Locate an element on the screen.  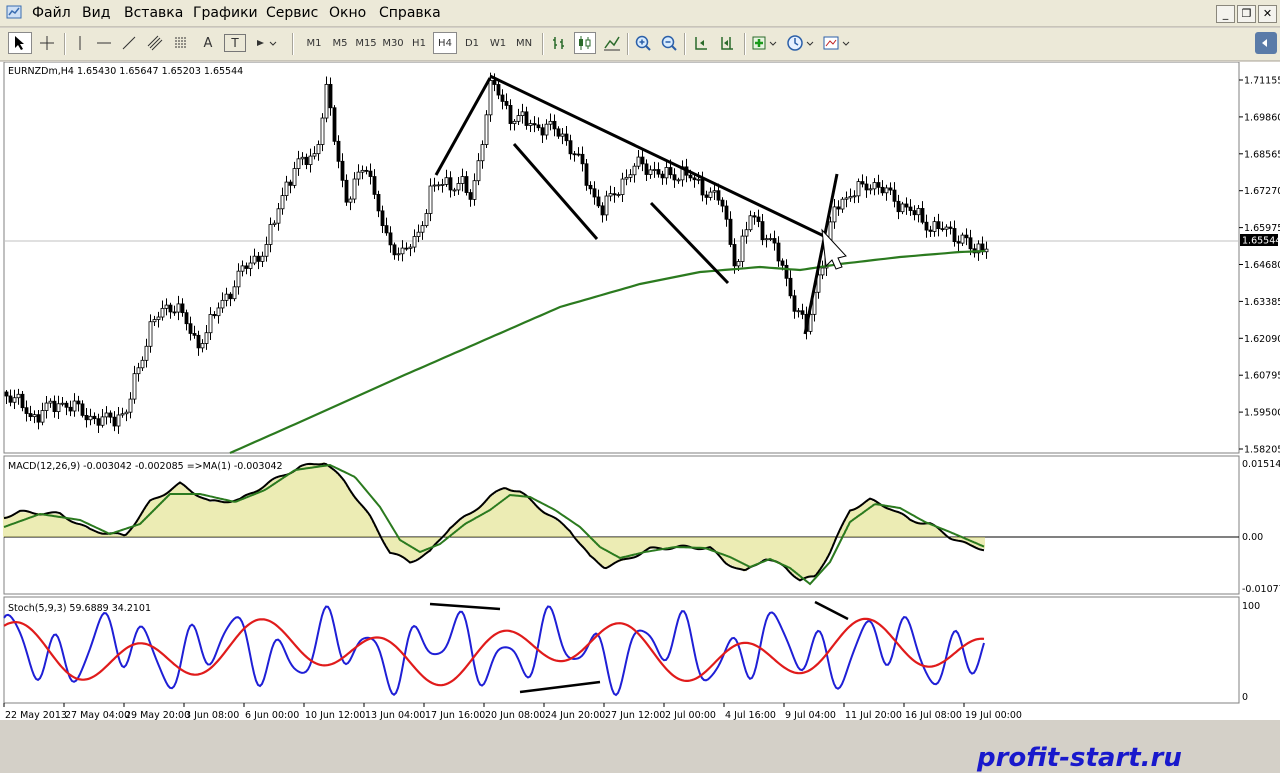
menu-insert: Вставка is located at coordinates (153, 13).